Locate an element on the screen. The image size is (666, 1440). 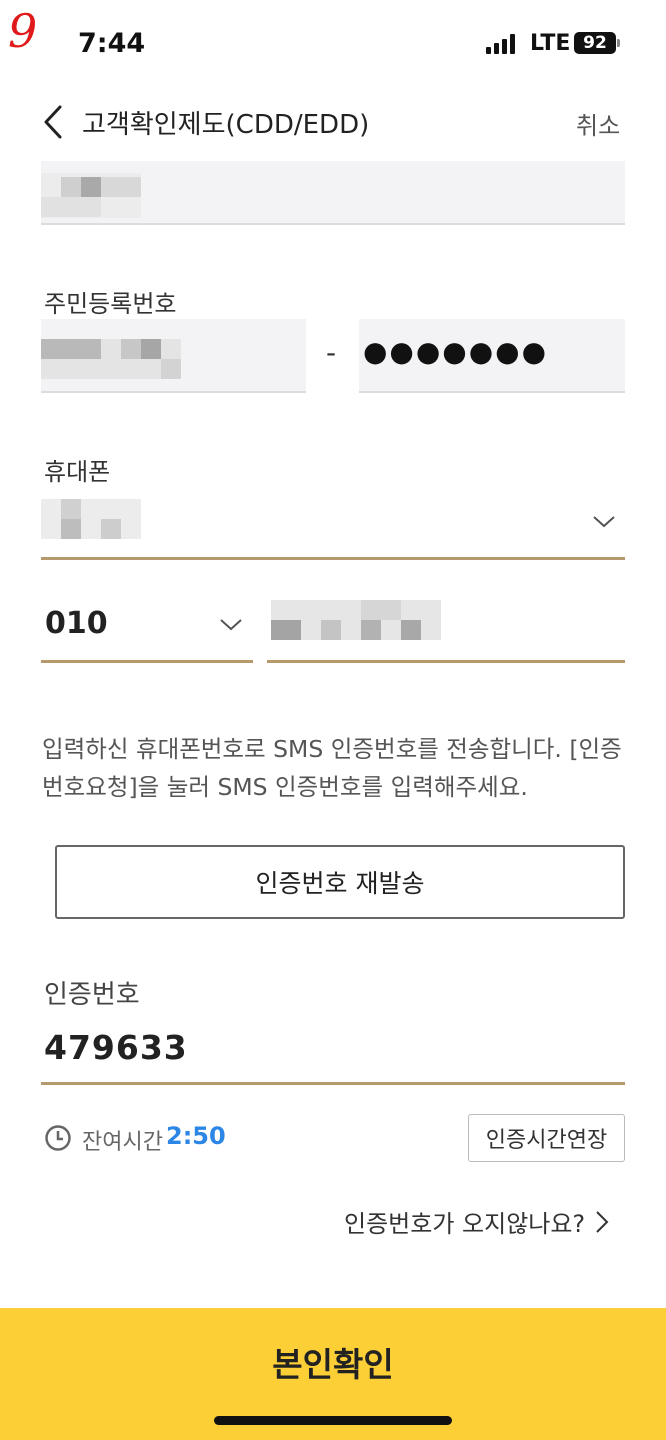
signal-icon is located at coordinates (502, 44).